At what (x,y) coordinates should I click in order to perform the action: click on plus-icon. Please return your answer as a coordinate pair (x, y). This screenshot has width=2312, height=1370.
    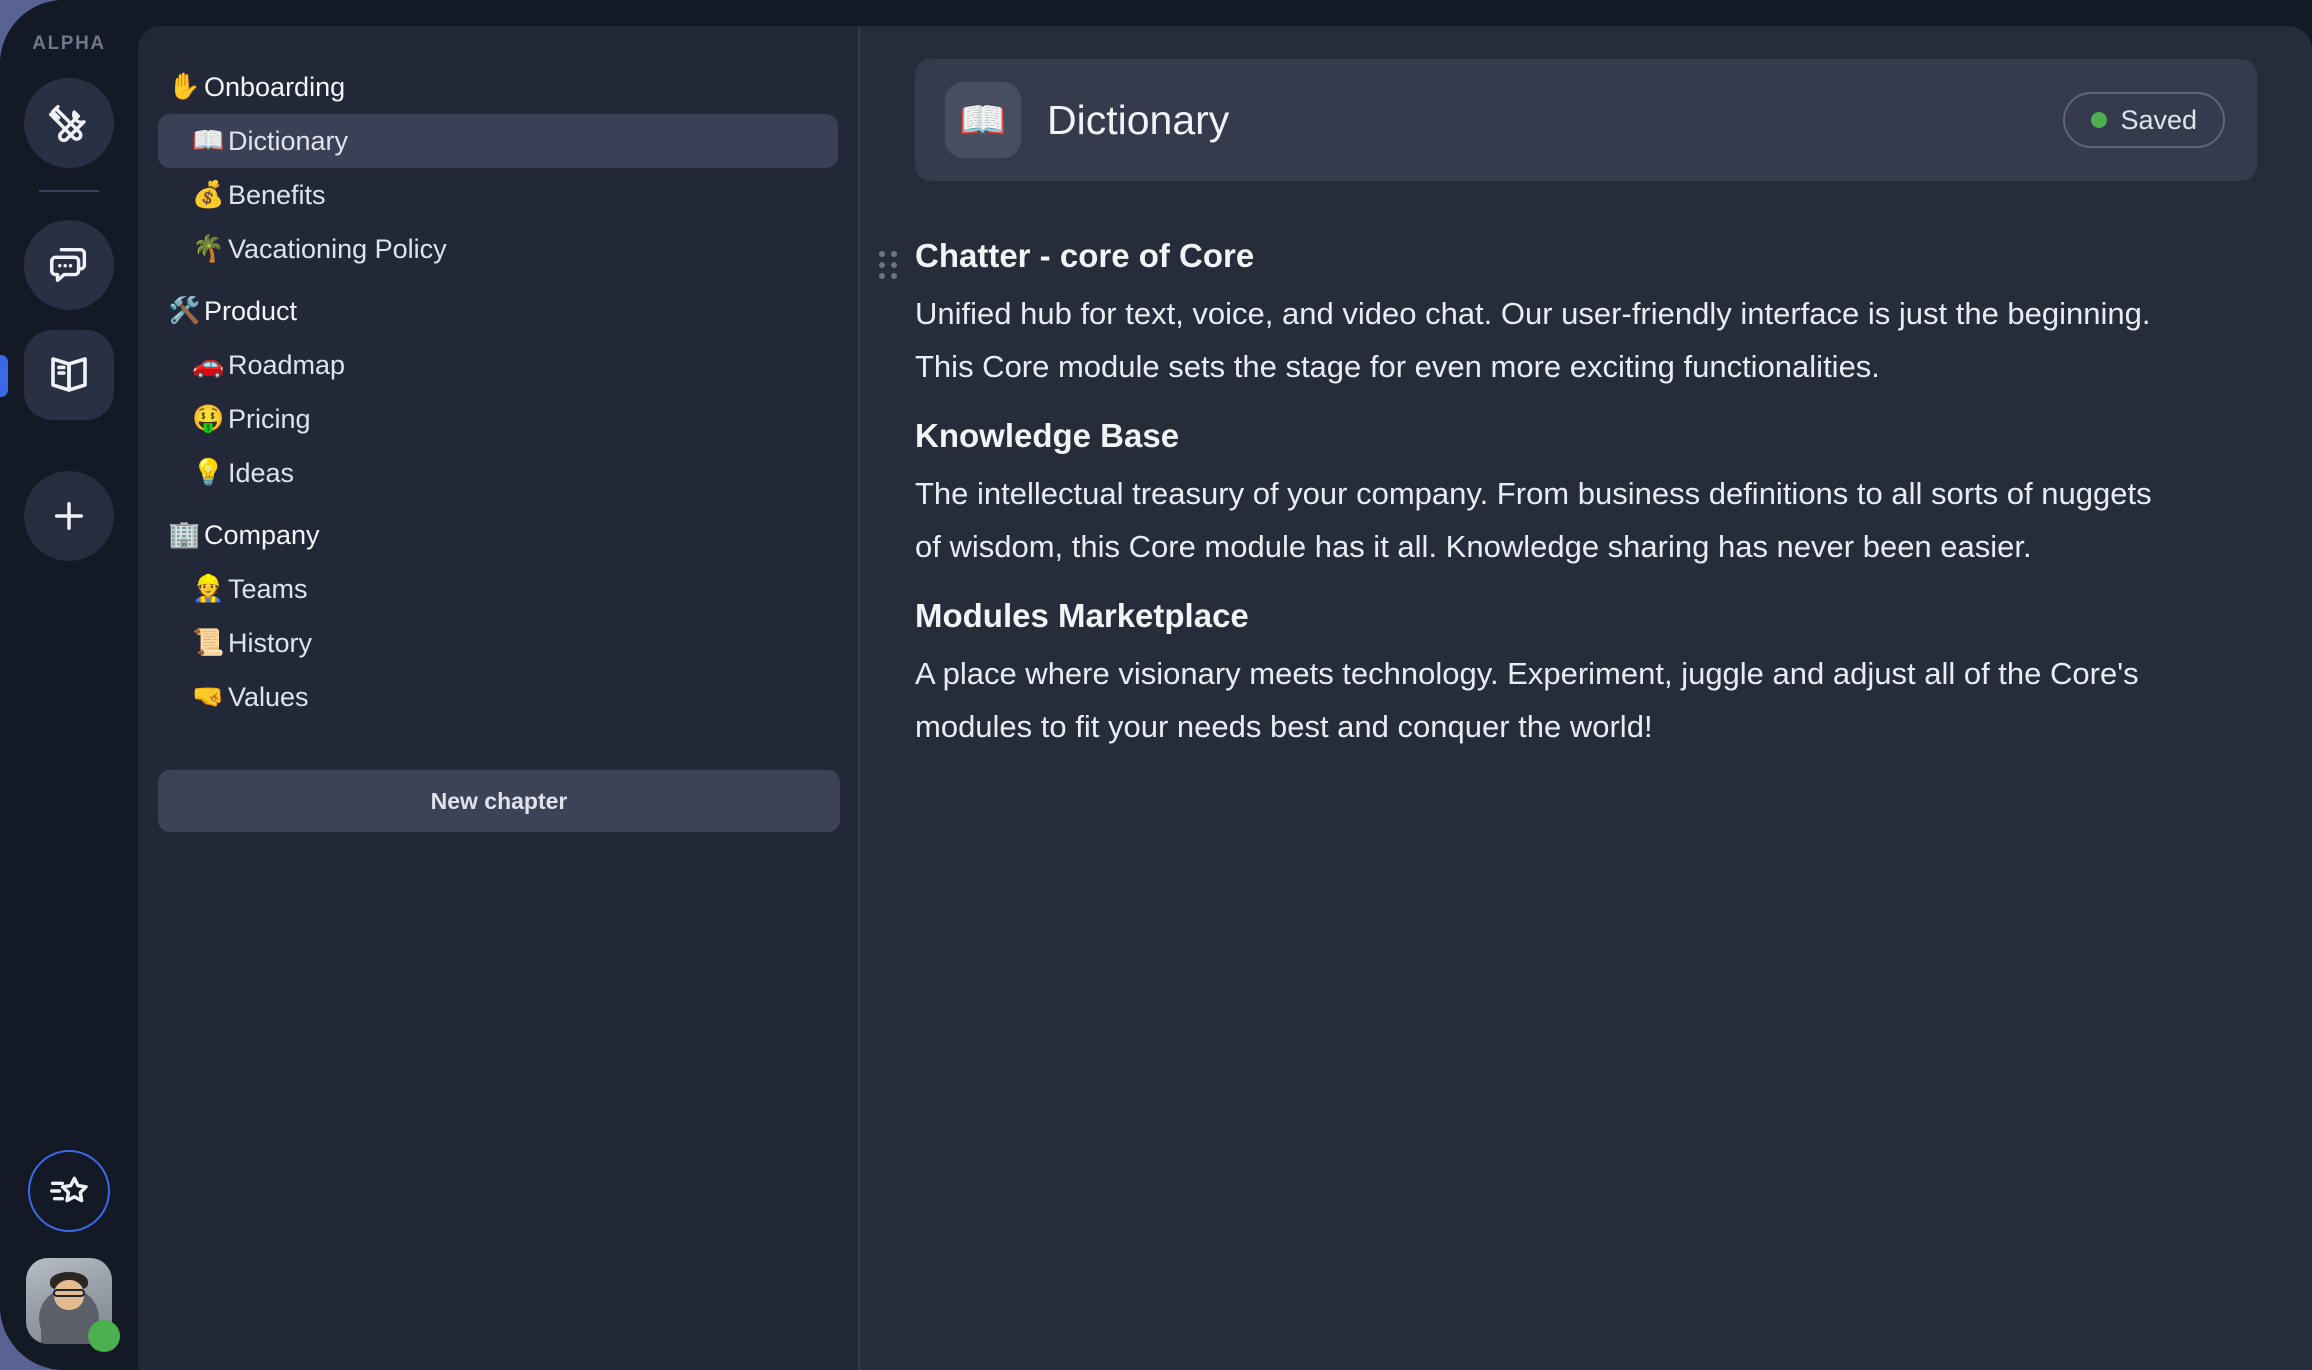
    Looking at the image, I should click on (69, 516).